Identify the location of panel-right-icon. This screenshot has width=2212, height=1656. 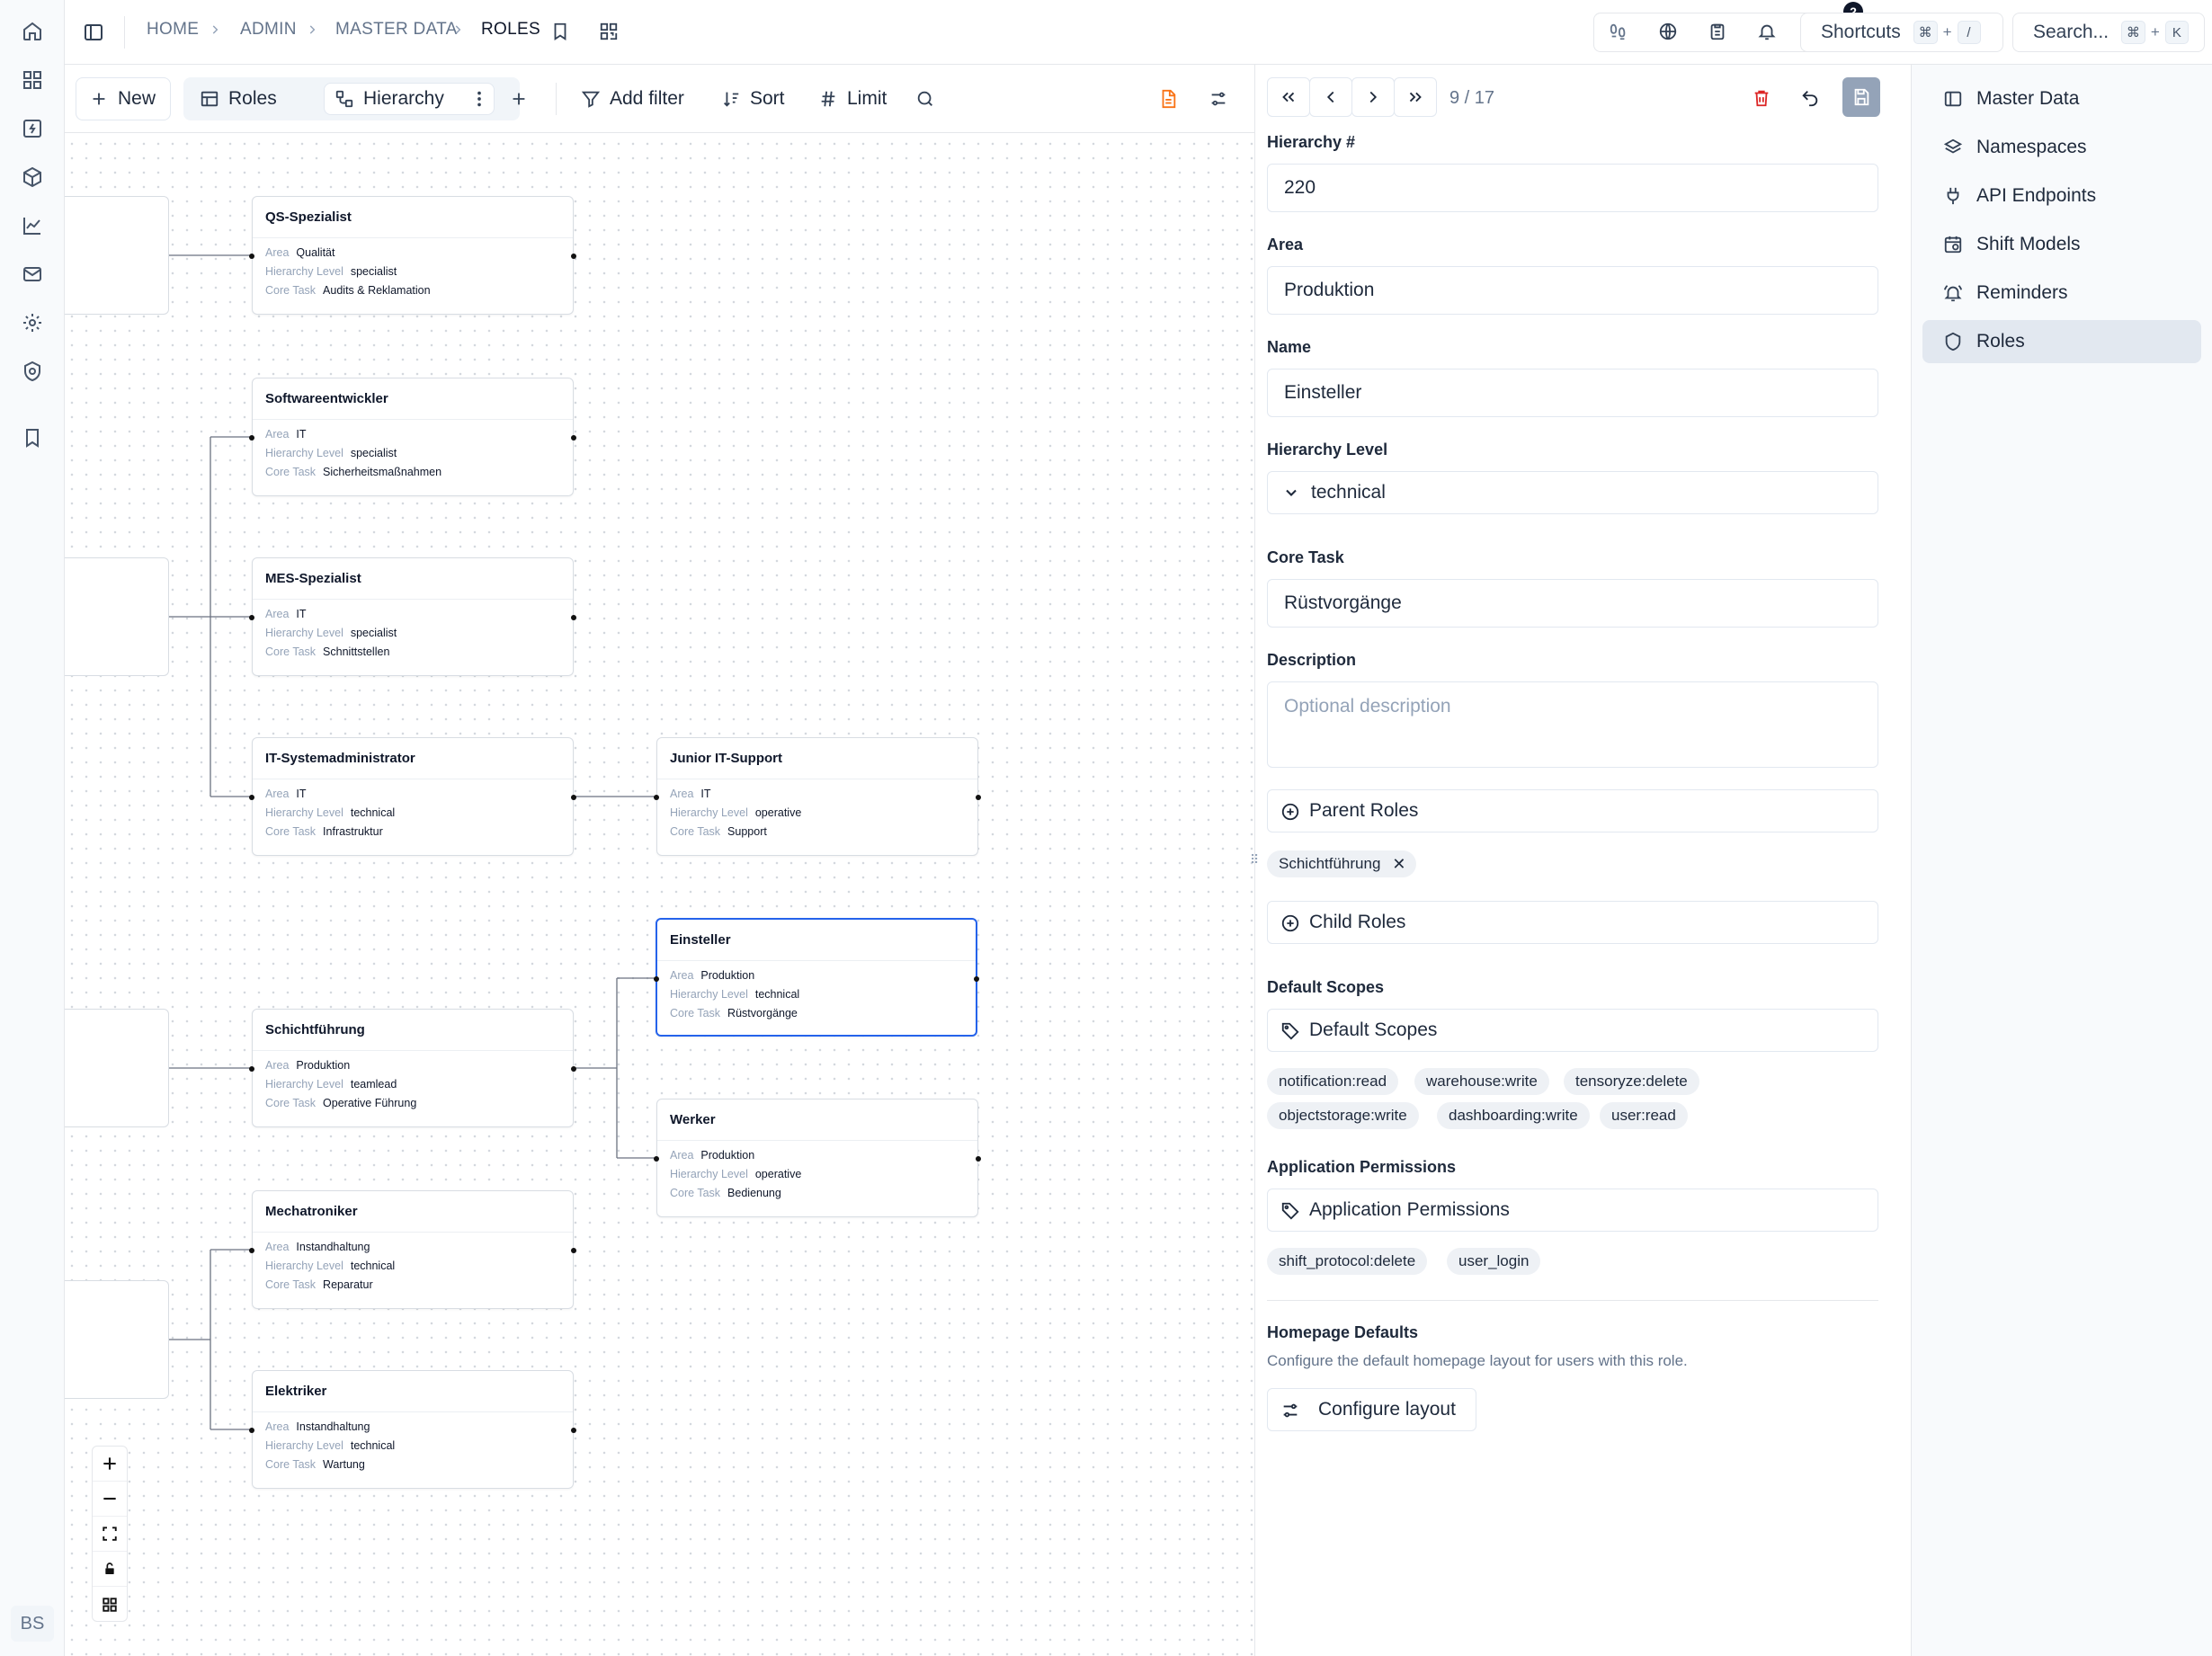
(1953, 99).